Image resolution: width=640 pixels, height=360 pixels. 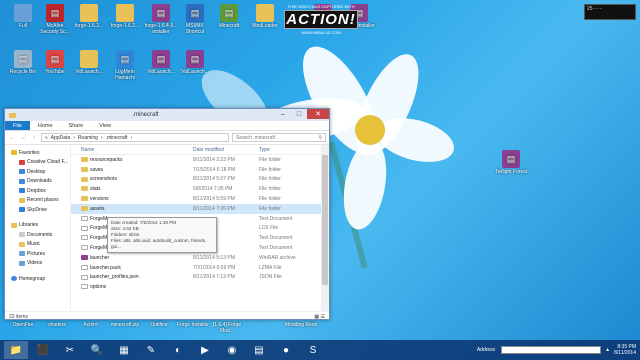 What do you see at coordinates (232, 350) in the screenshot?
I see `chrome-icon: ◉` at bounding box center [232, 350].